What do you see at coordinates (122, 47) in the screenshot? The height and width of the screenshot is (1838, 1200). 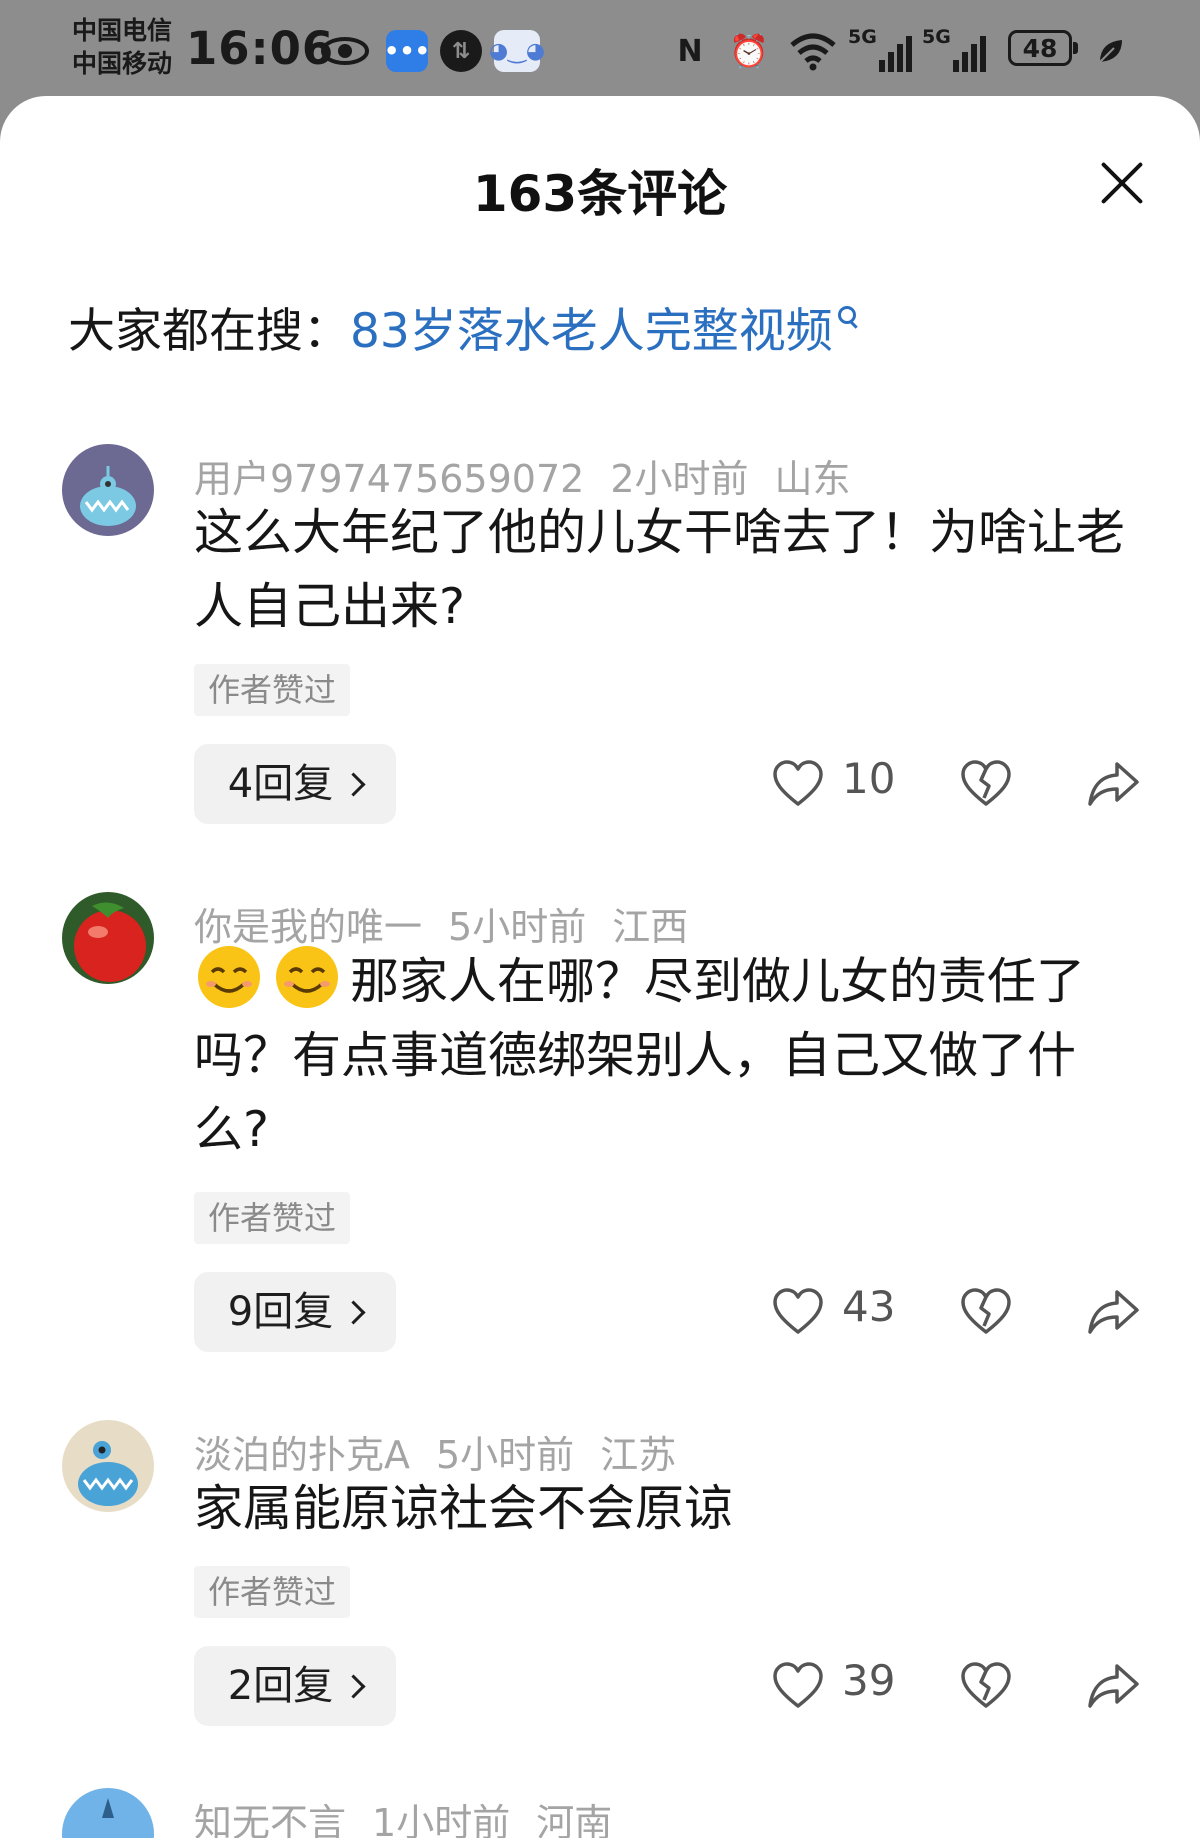 I see `carrier-info: 中国电信 中国移动` at bounding box center [122, 47].